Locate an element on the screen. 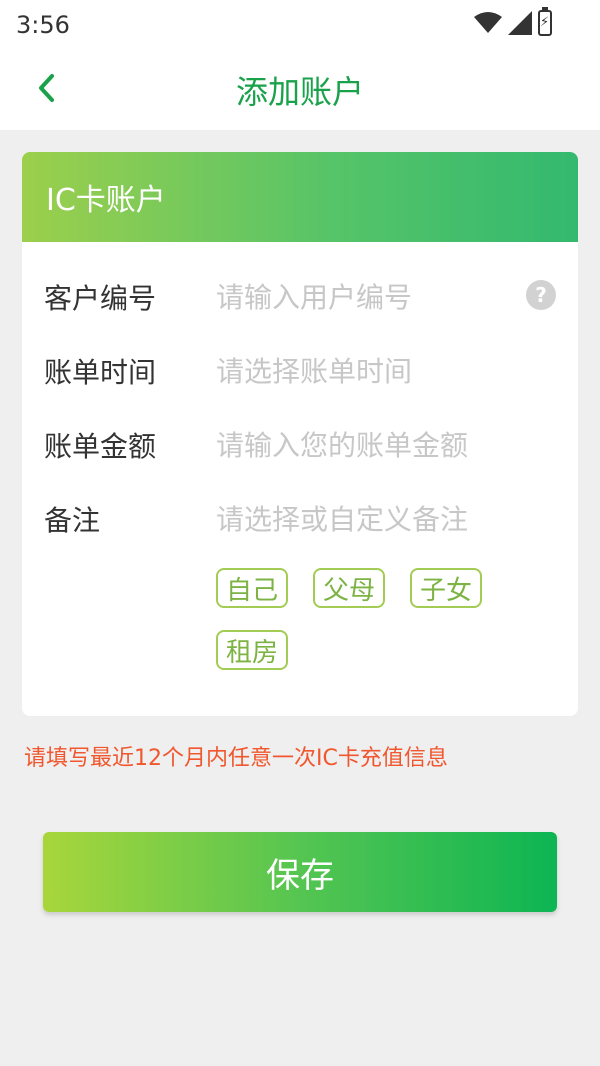 The width and height of the screenshot is (600, 1066). status-icons is located at coordinates (513, 21).